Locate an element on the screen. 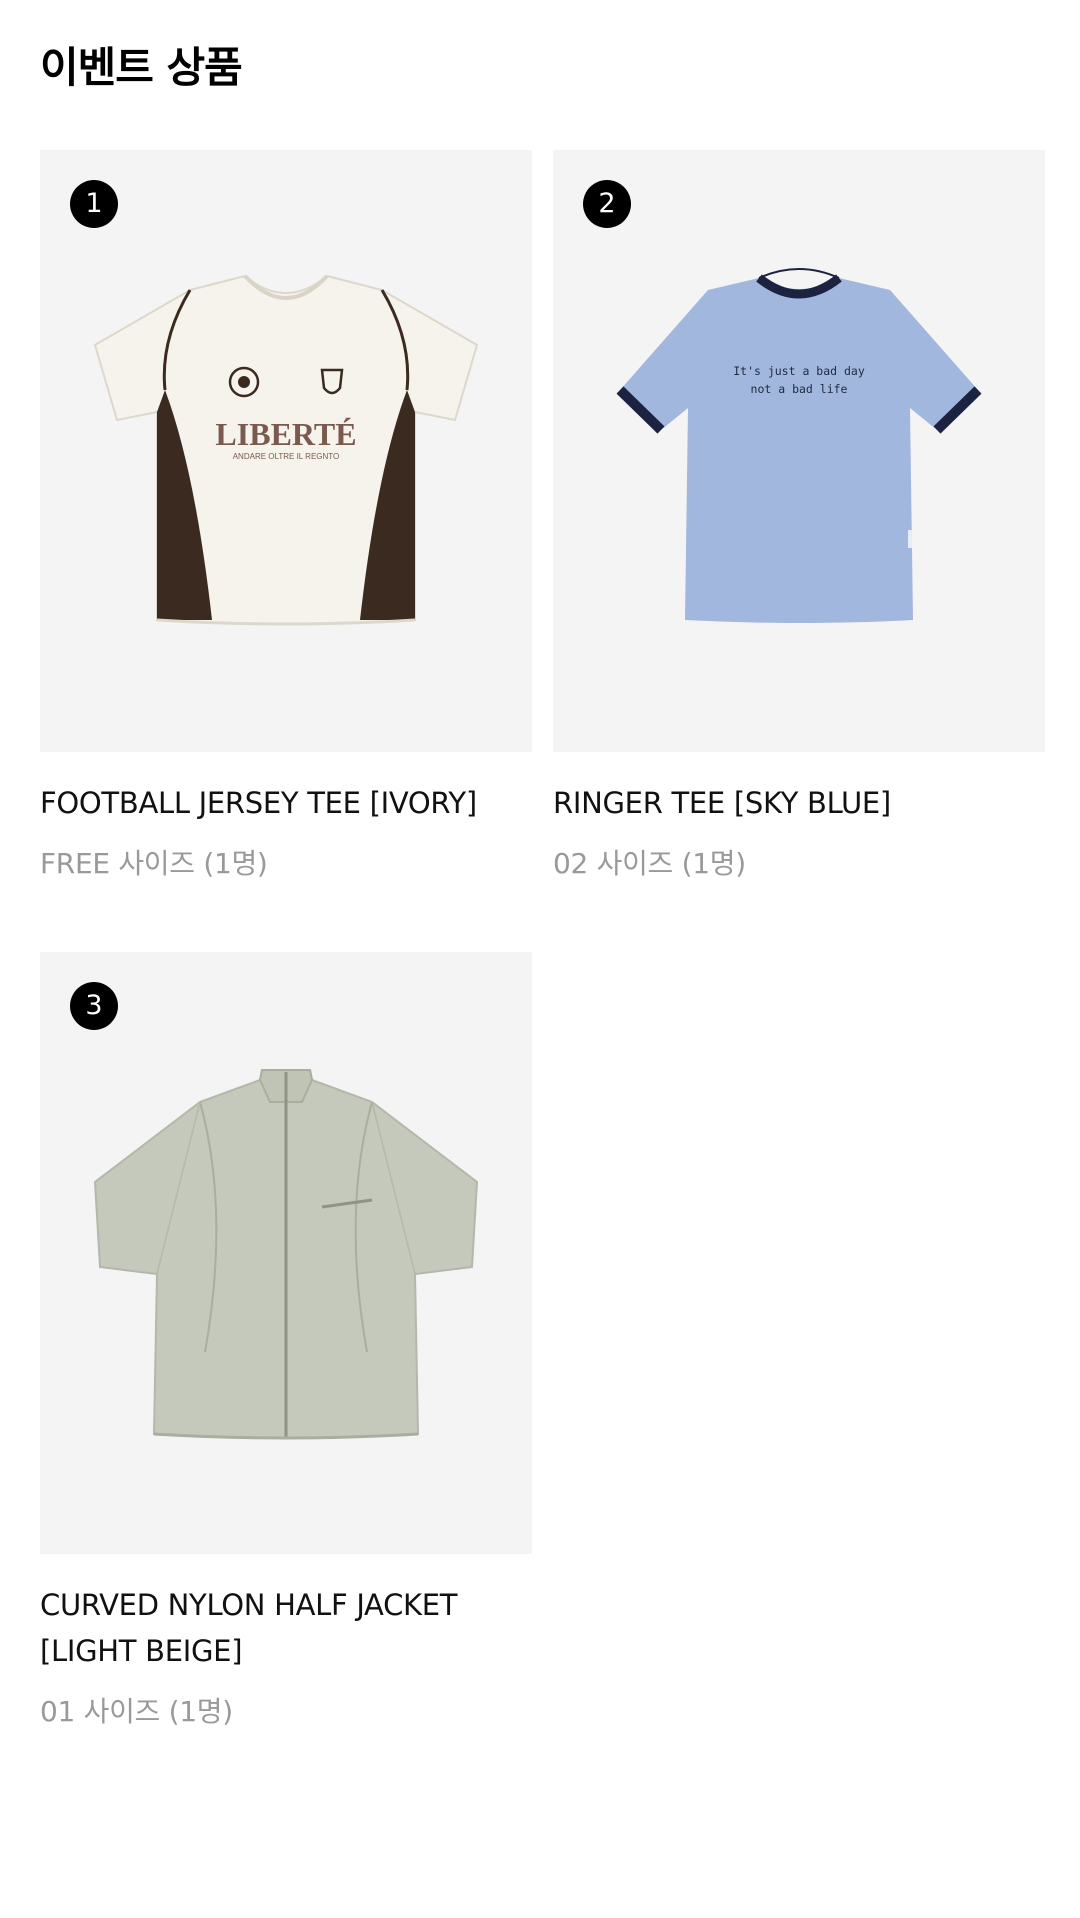 This screenshot has width=1080, height=1918. ringer-tee-print-line2: not a bad life is located at coordinates (799, 389).